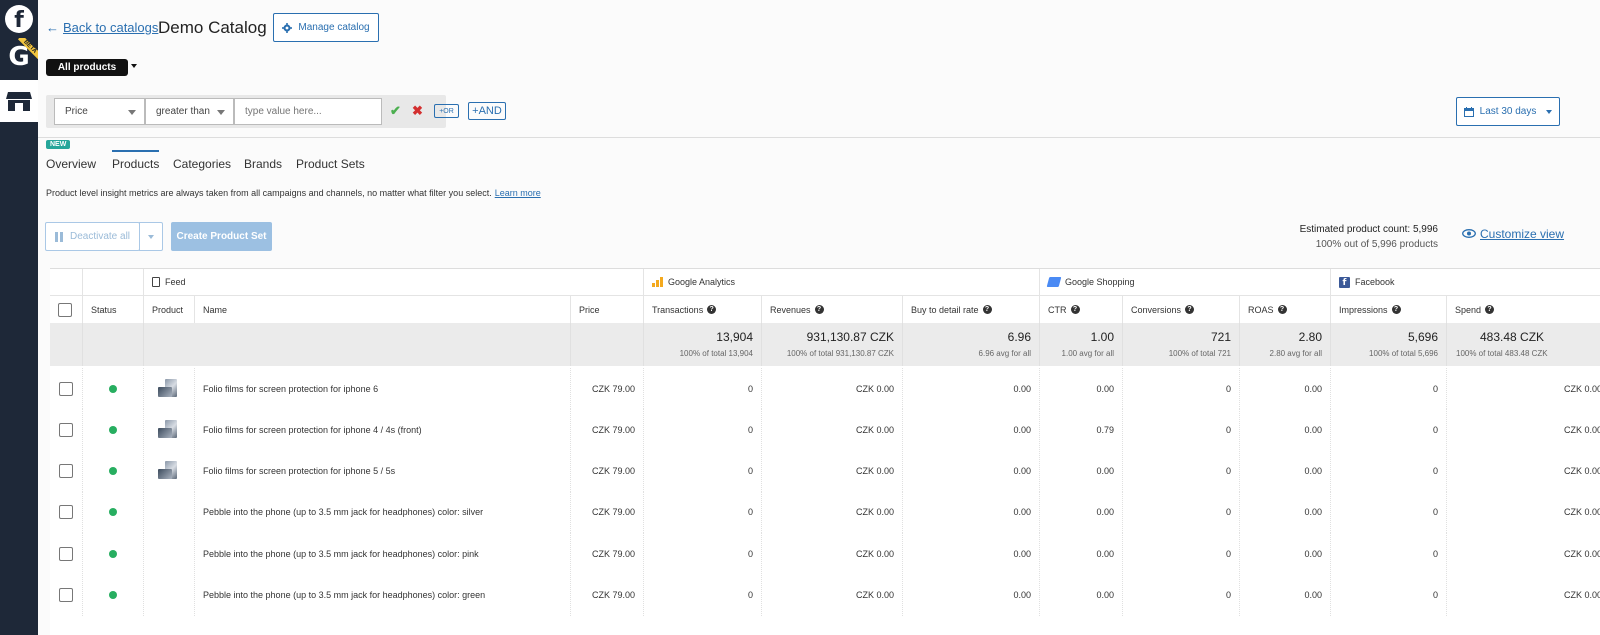  What do you see at coordinates (1156, 309) in the screenshot?
I see `conversions-label: Conversions` at bounding box center [1156, 309].